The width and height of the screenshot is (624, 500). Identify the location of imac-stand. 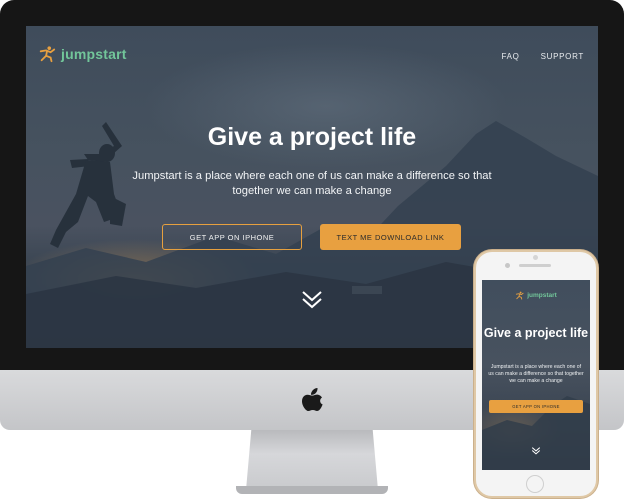
(312, 460).